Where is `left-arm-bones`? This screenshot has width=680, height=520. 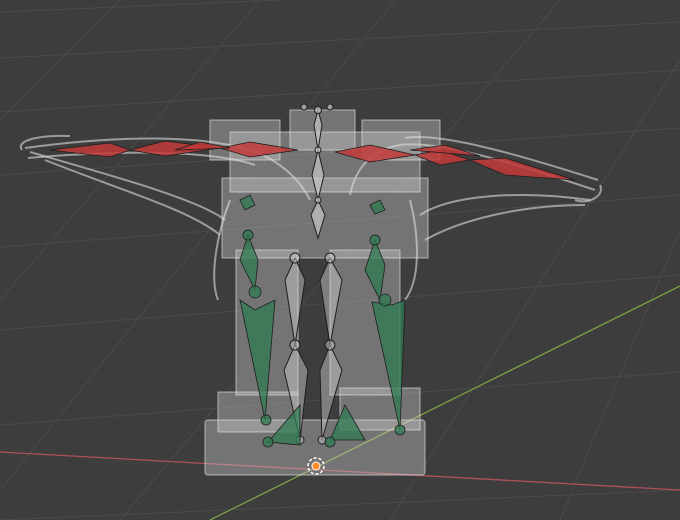 left-arm-bones is located at coordinates (174, 149).